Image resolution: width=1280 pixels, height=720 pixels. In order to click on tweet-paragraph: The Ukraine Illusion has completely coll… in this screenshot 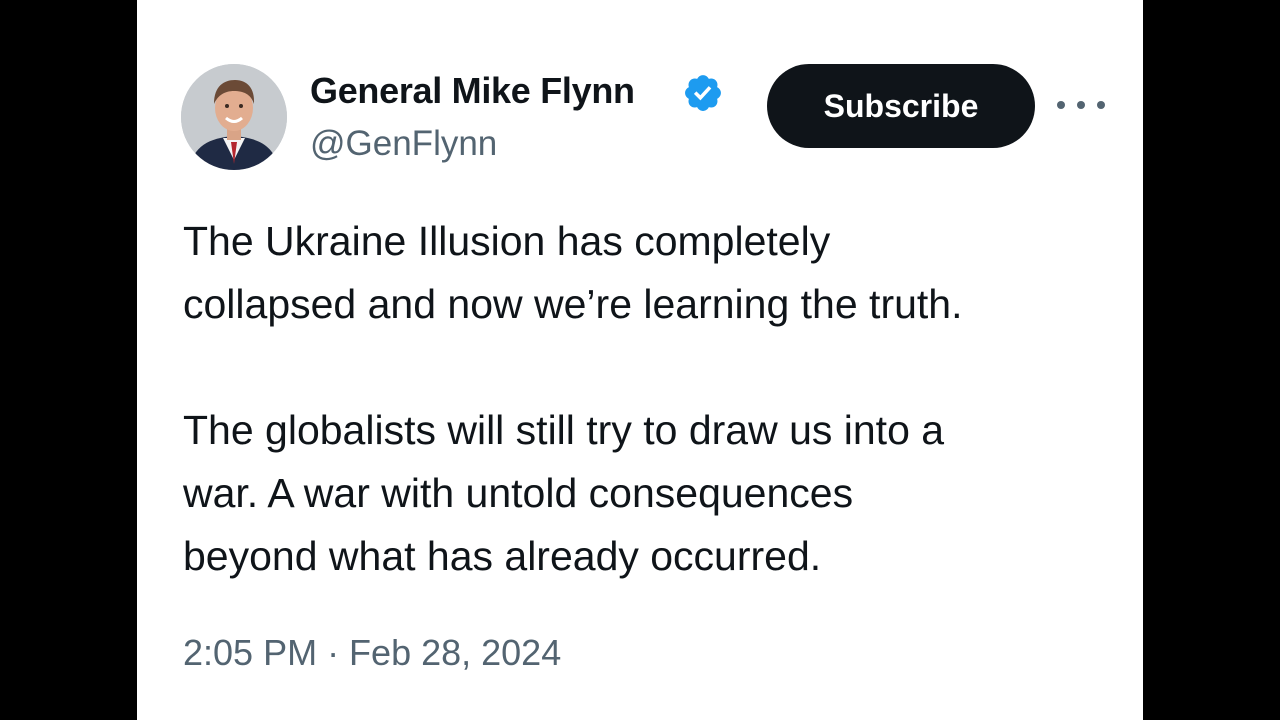, I will do `click(573, 272)`.